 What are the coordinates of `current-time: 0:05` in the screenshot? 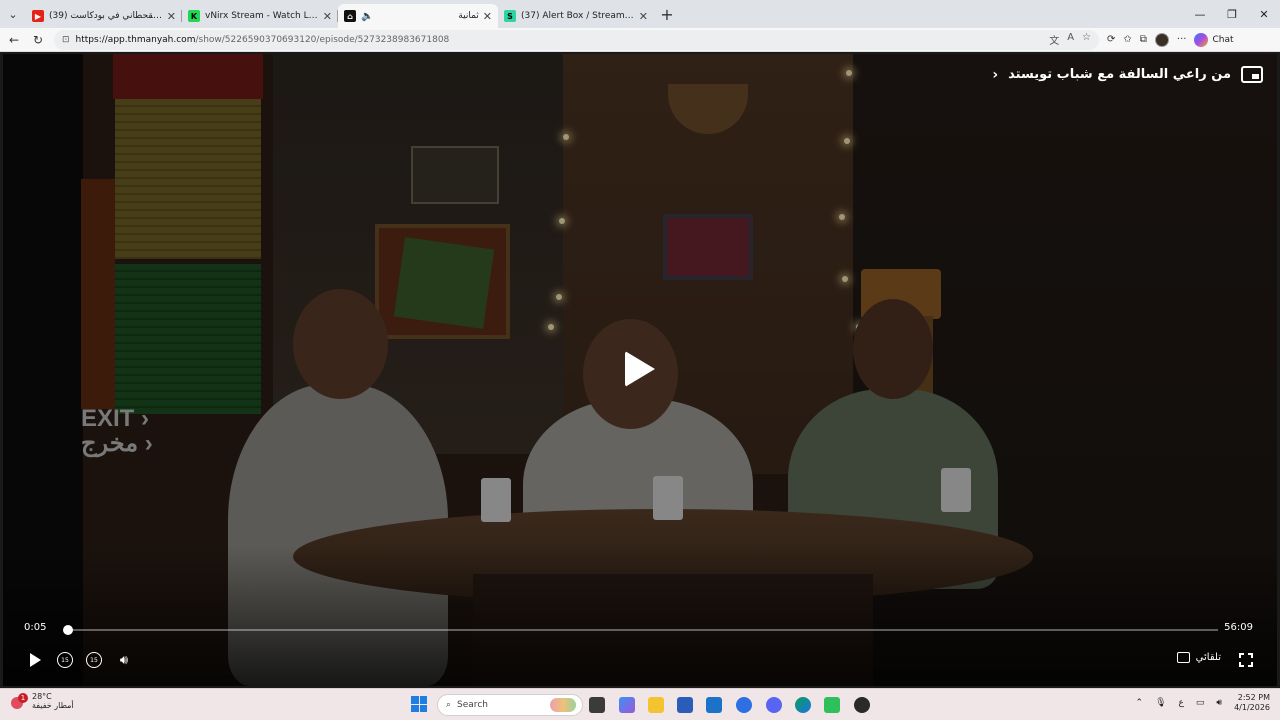 It's located at (35, 627).